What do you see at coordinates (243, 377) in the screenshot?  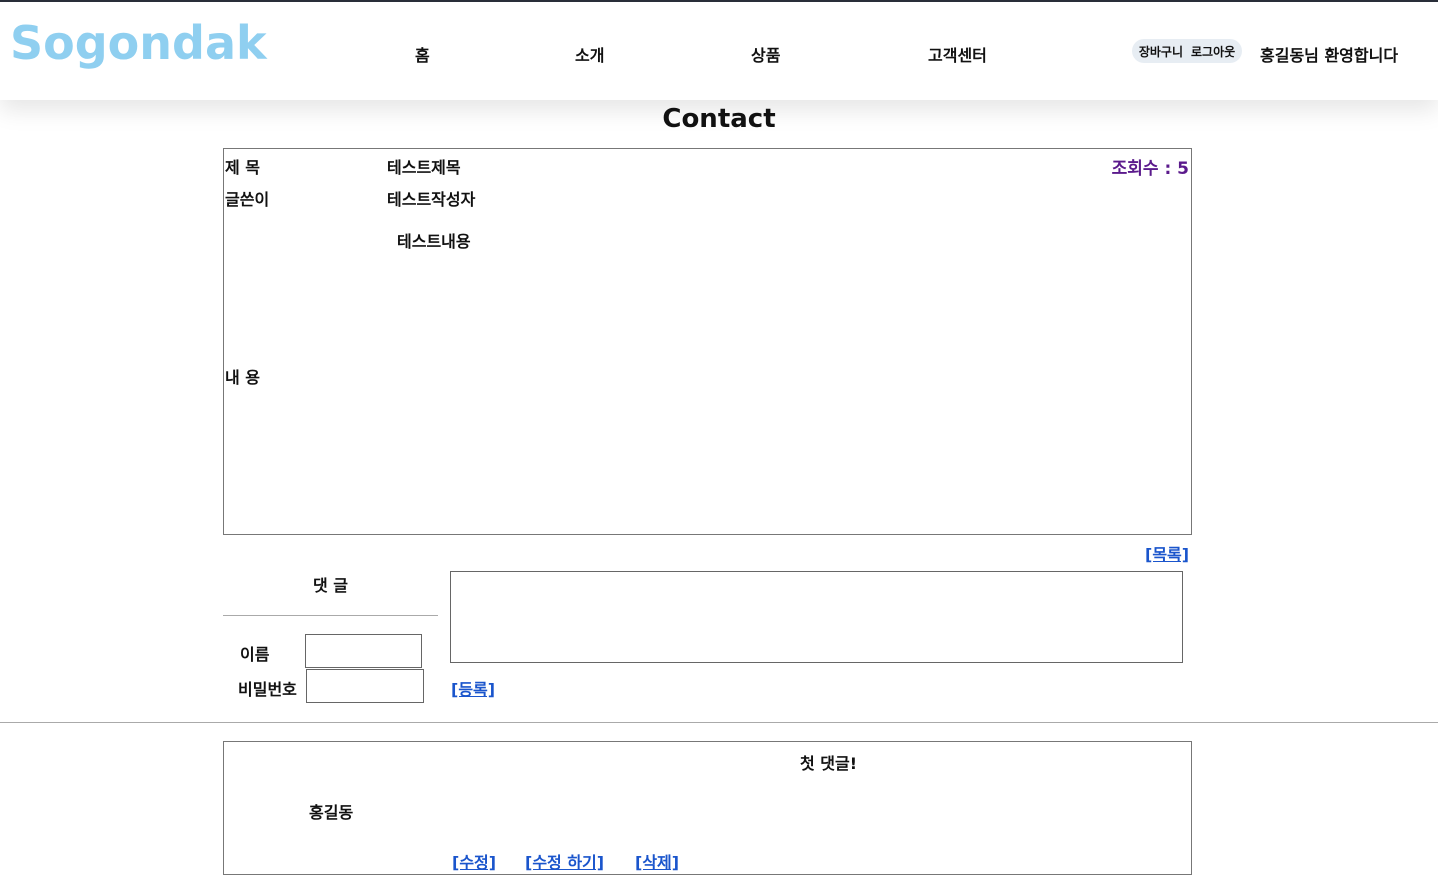 I see `content-label: 내 용` at bounding box center [243, 377].